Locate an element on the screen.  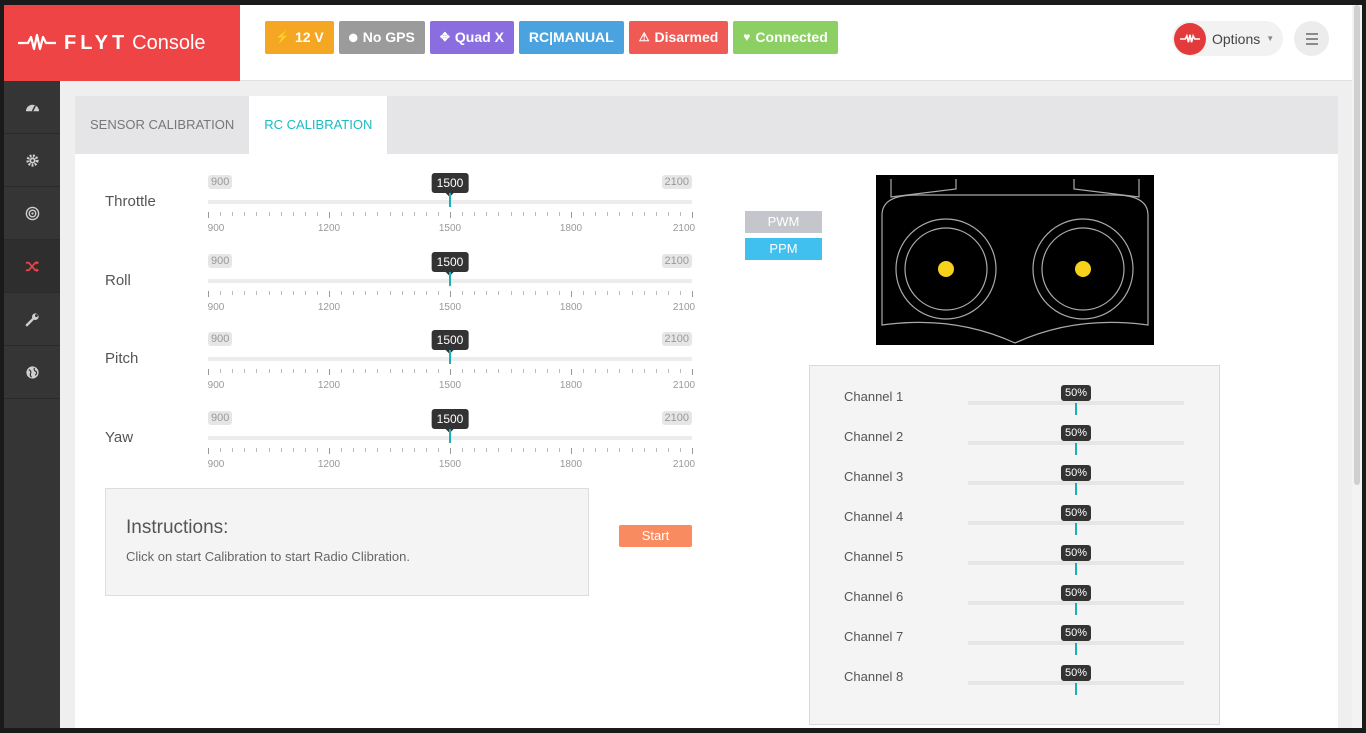
hamburger-menu-button is located at coordinates (1311, 38).